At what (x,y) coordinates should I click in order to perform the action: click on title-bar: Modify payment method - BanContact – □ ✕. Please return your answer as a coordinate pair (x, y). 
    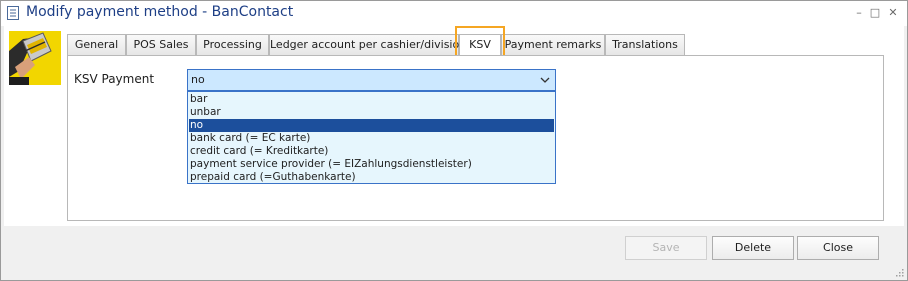
    Looking at the image, I should click on (454, 13).